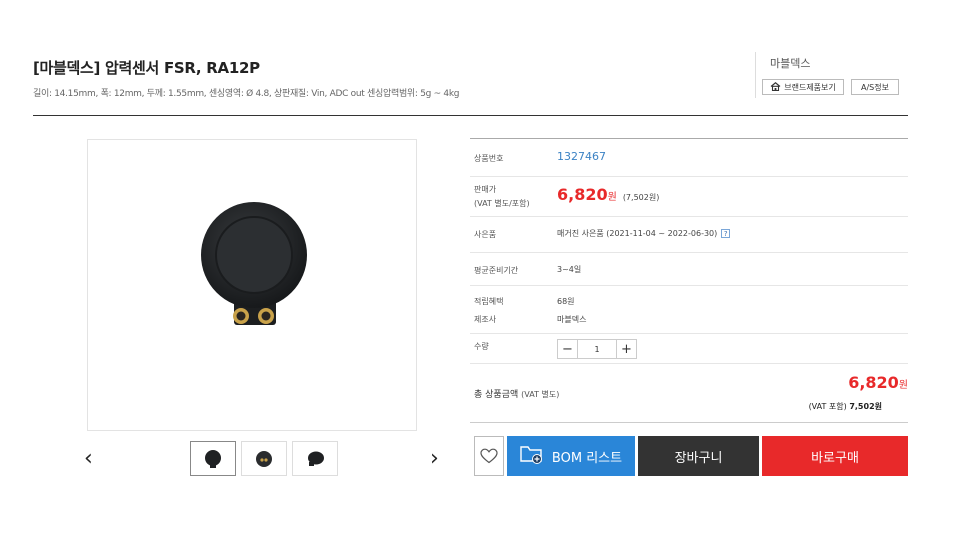 The image size is (960, 540). Describe the element at coordinates (434, 459) in the screenshot. I see `gallery-next-arrow: ›` at that location.